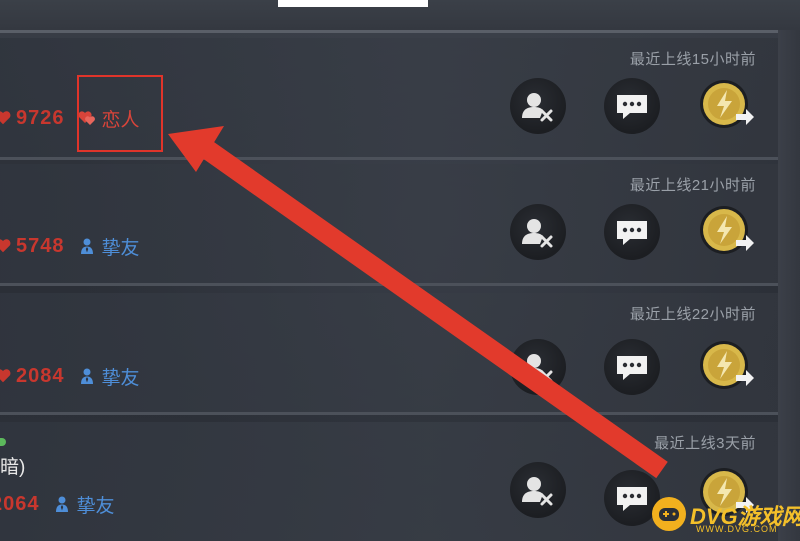 The image size is (800, 541). What do you see at coordinates (20, 503) in the screenshot?
I see `intimacy-value: 2064` at bounding box center [20, 503].